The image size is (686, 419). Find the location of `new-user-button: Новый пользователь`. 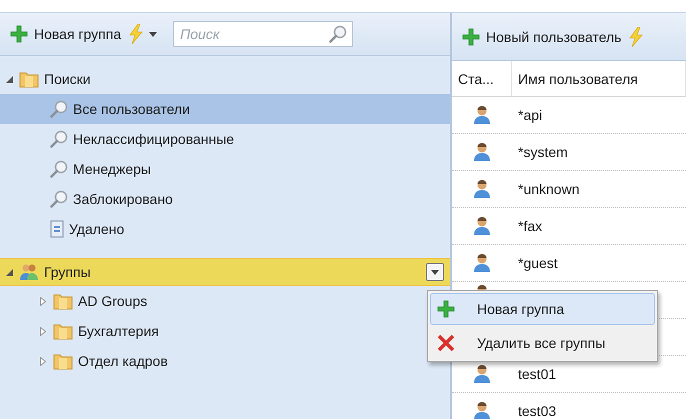

new-user-button: Новый пользователь is located at coordinates (542, 37).